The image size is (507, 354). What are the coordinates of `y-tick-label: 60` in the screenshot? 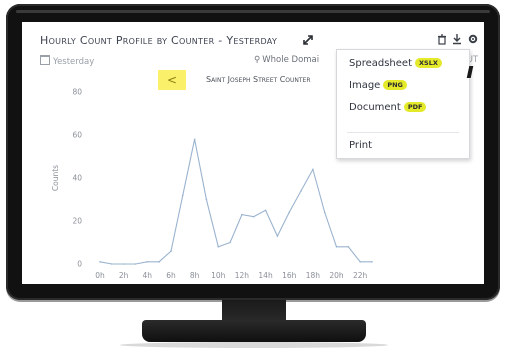 It's located at (77, 135).